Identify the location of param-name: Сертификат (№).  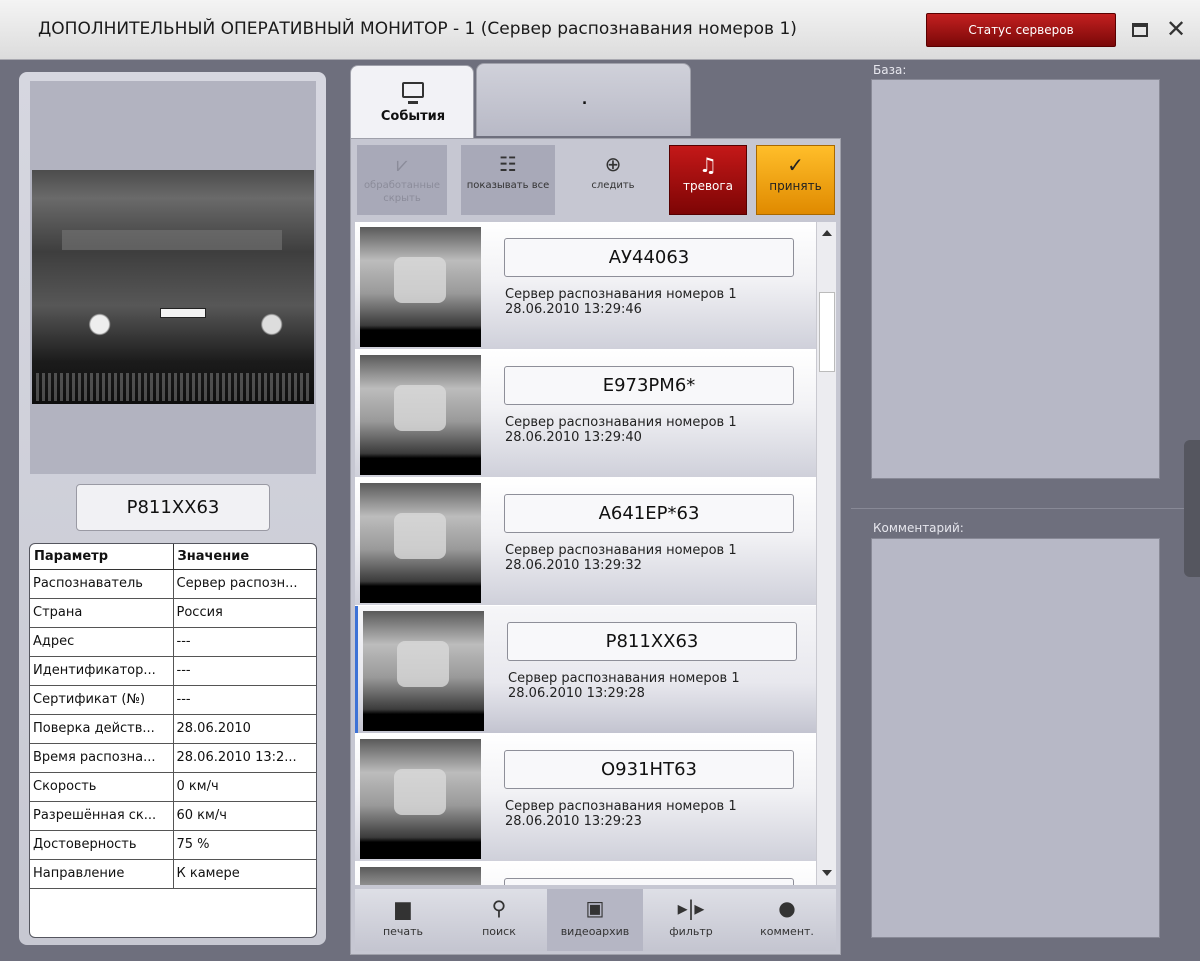
(102, 700).